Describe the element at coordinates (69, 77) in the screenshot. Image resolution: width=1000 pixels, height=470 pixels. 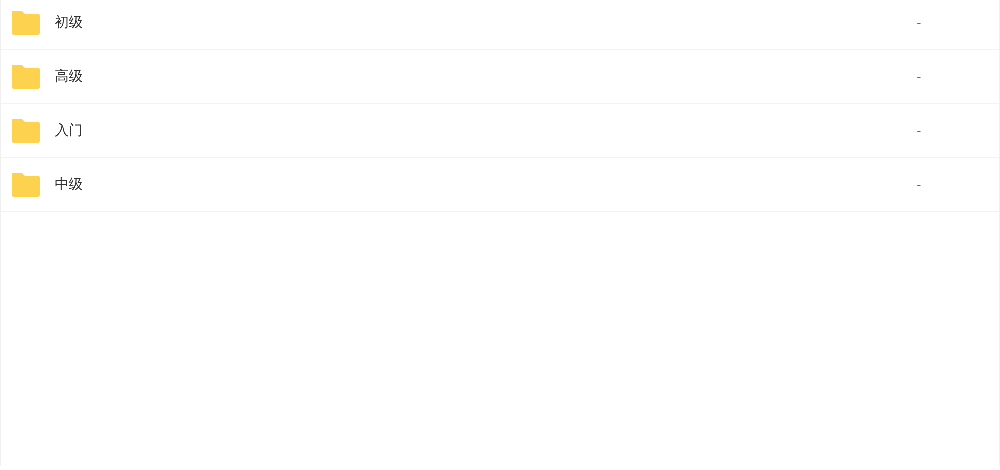
I see `folder-name: 高级` at that location.